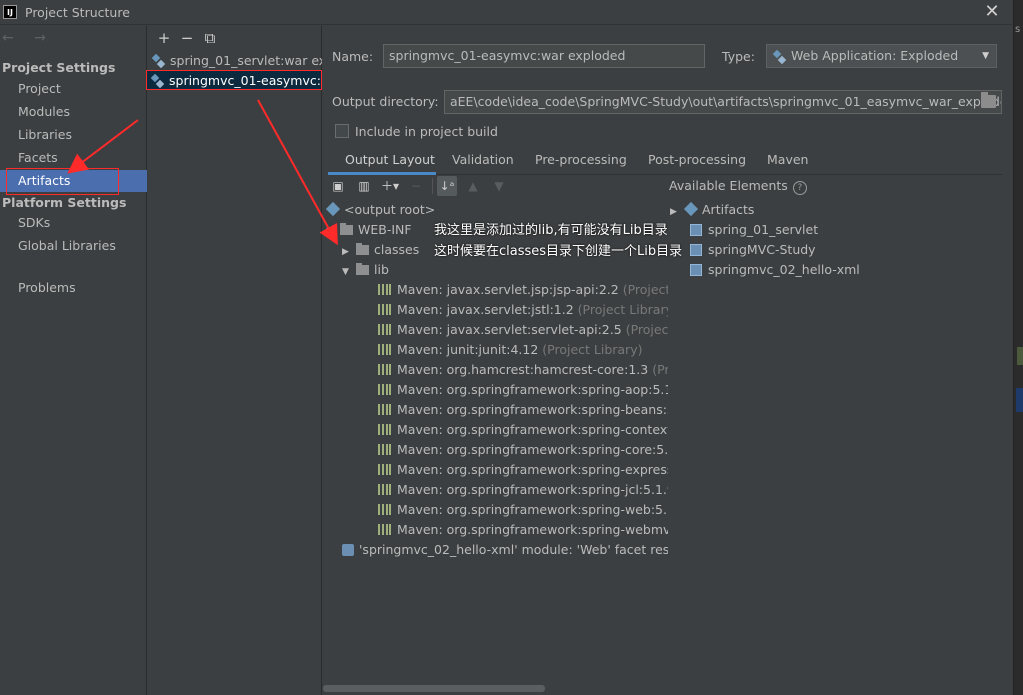  I want to click on include-in-build-checkbox, so click(342, 131).